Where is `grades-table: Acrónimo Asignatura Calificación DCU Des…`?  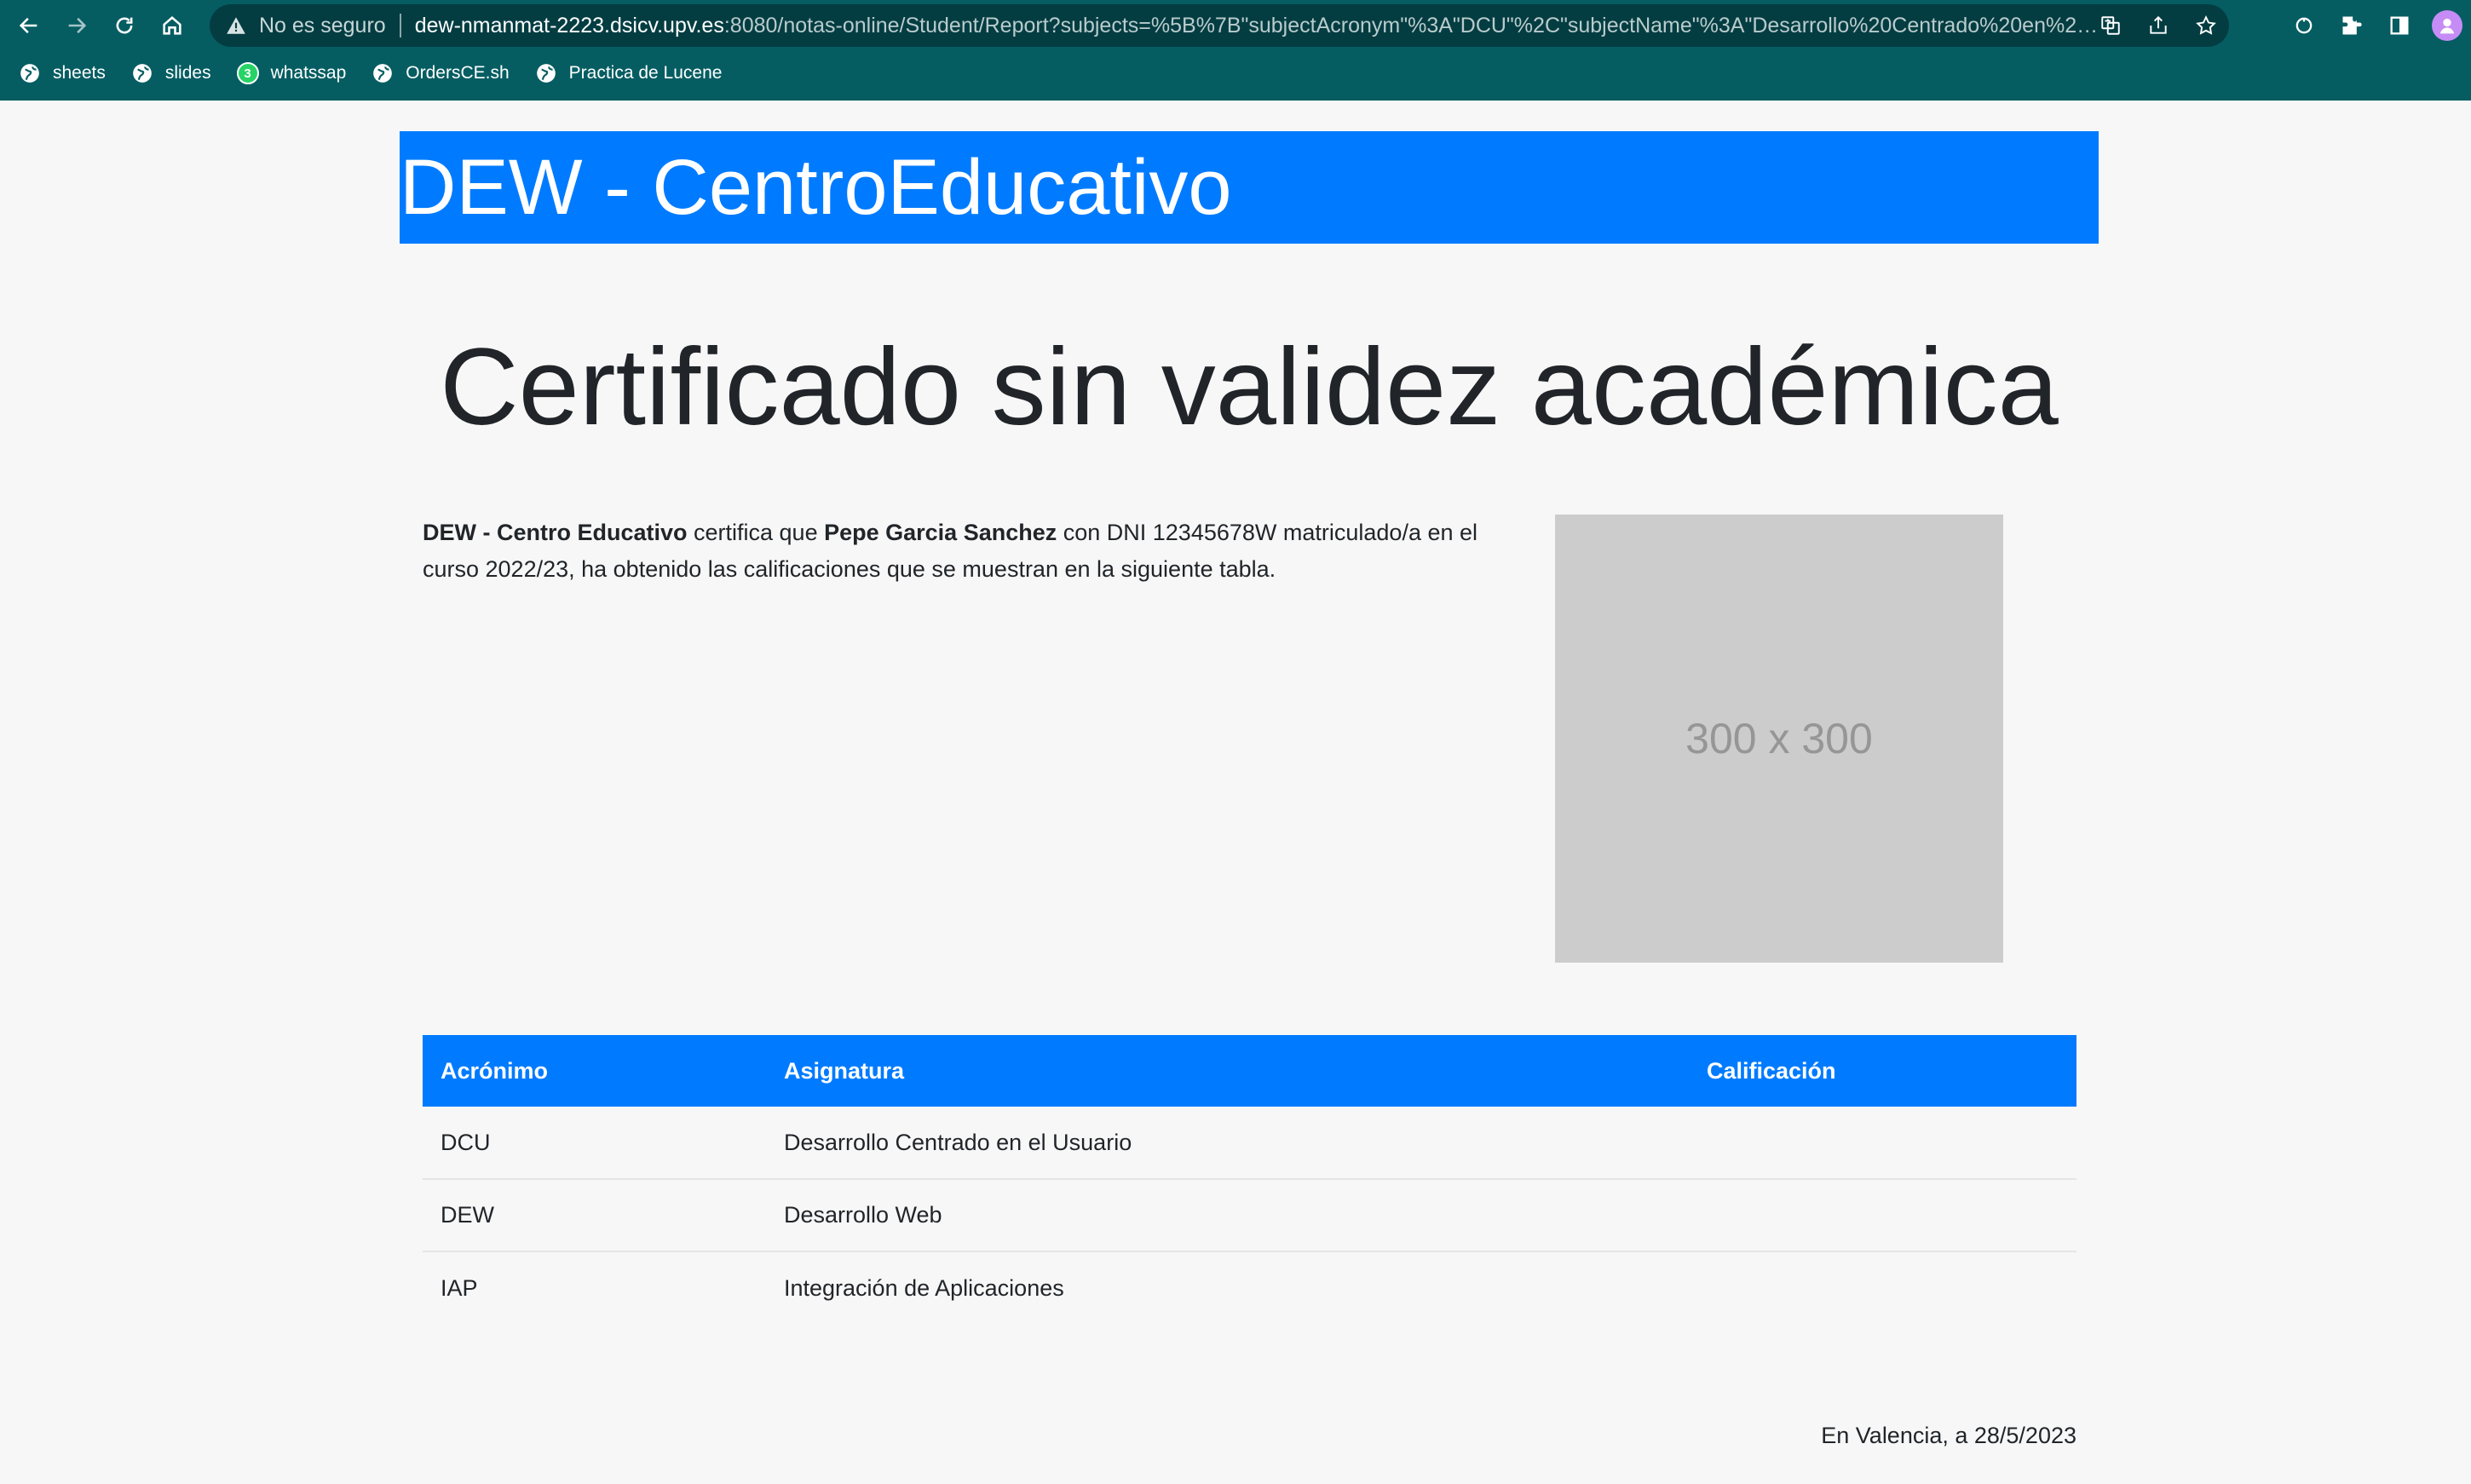 grades-table: Acrónimo Asignatura Calificación DCU Des… is located at coordinates (1249, 1179).